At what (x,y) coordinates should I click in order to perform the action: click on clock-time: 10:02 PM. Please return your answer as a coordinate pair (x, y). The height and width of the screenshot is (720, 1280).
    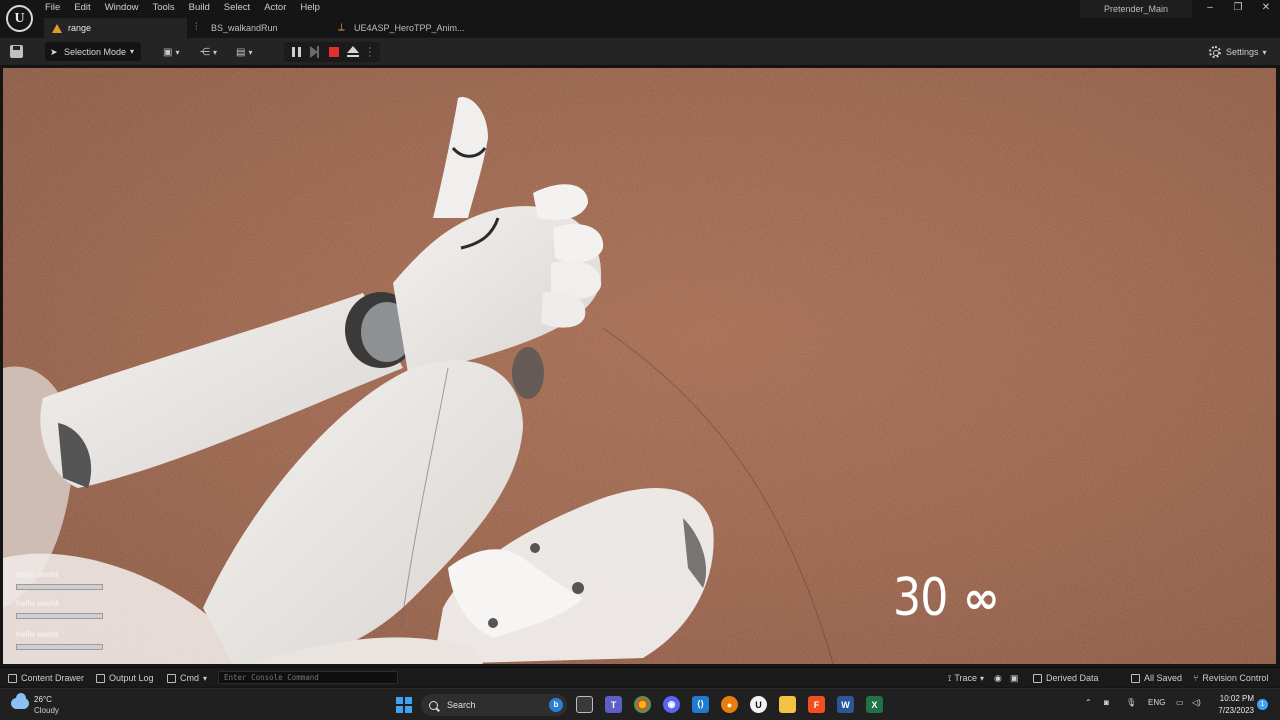
    Looking at the image, I should click on (1234, 698).